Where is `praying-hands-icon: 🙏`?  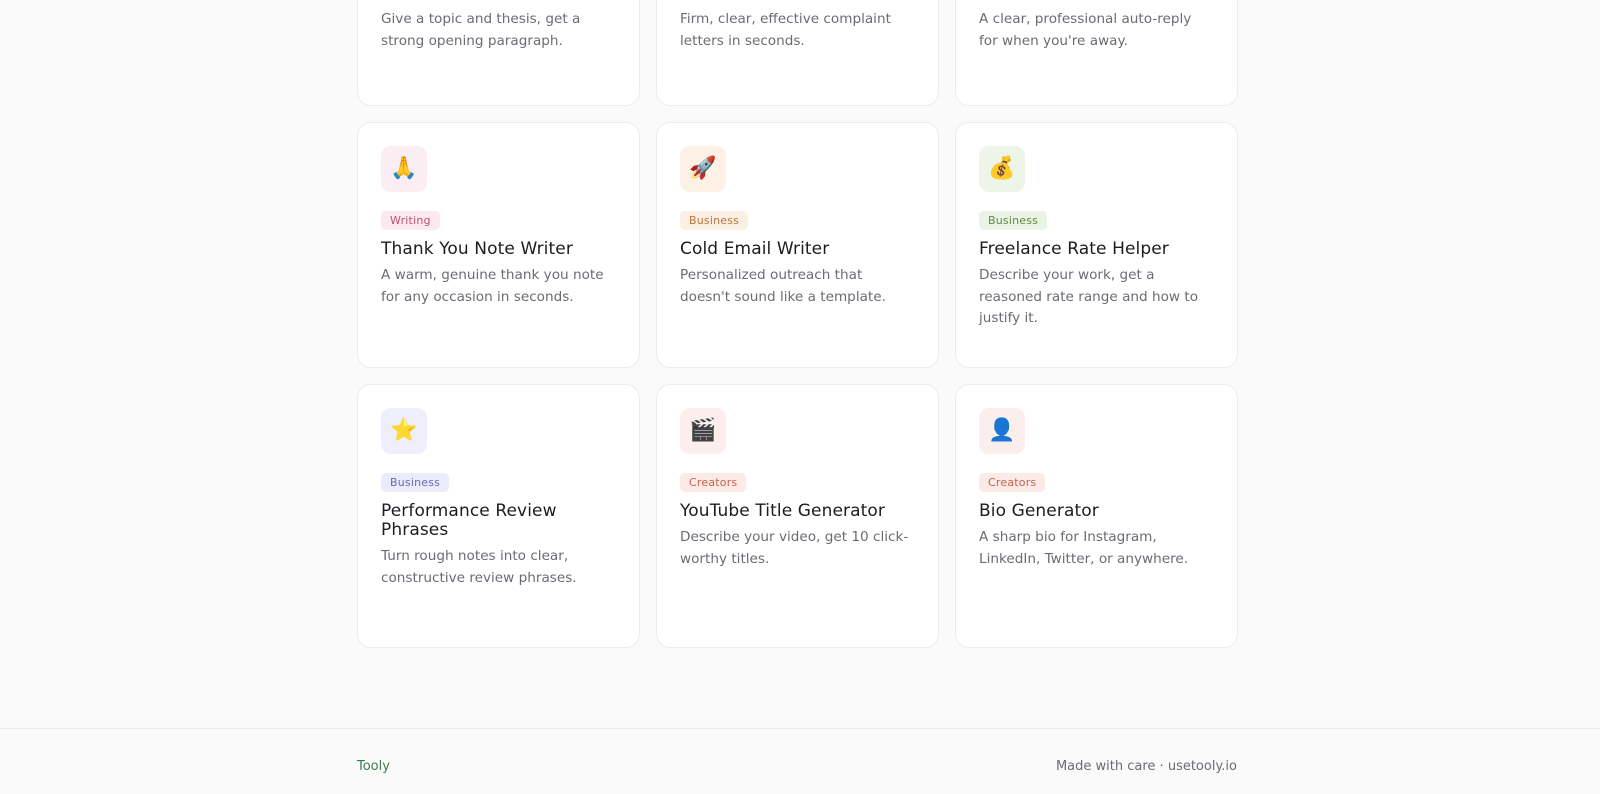 praying-hands-icon: 🙏 is located at coordinates (404, 169).